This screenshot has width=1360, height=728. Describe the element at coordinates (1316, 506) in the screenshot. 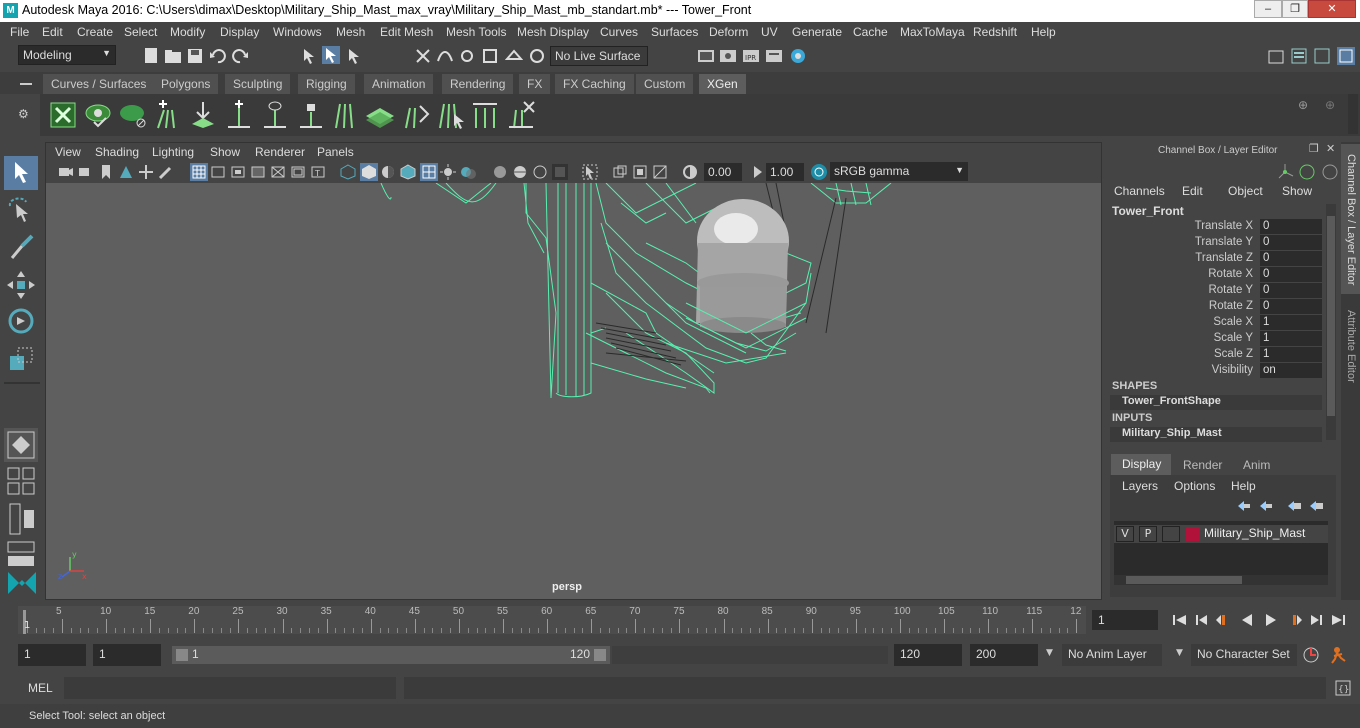

I see `new-layer-selected-icon` at that location.